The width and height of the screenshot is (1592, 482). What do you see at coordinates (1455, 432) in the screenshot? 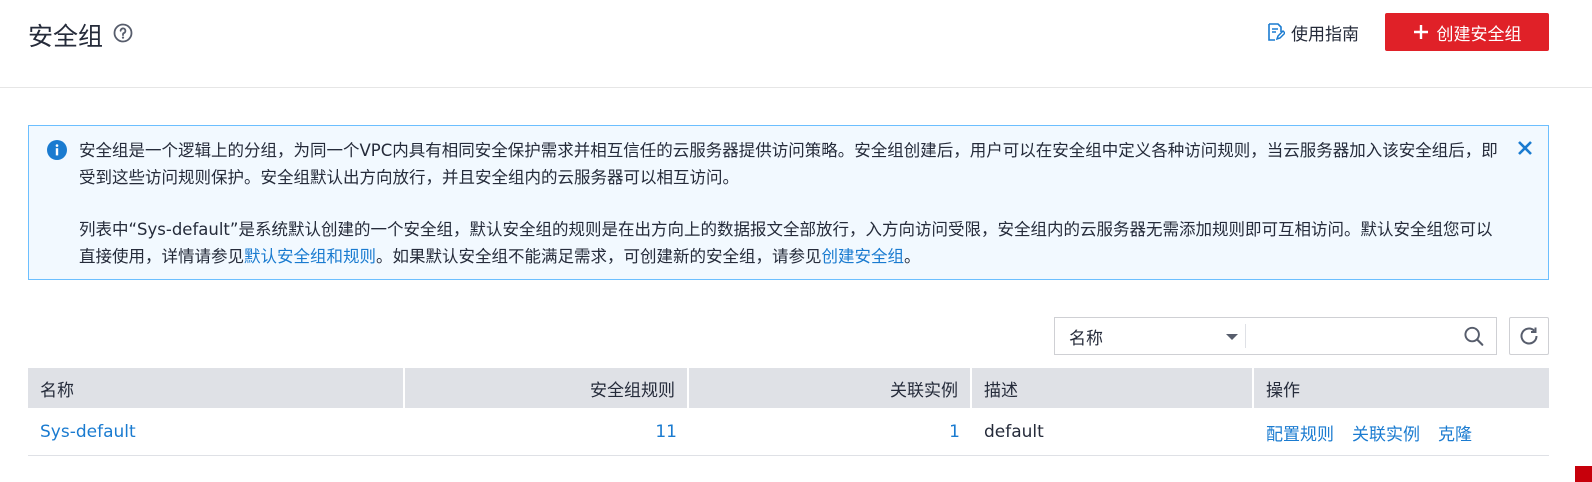
I see `clone-link: 克隆` at bounding box center [1455, 432].